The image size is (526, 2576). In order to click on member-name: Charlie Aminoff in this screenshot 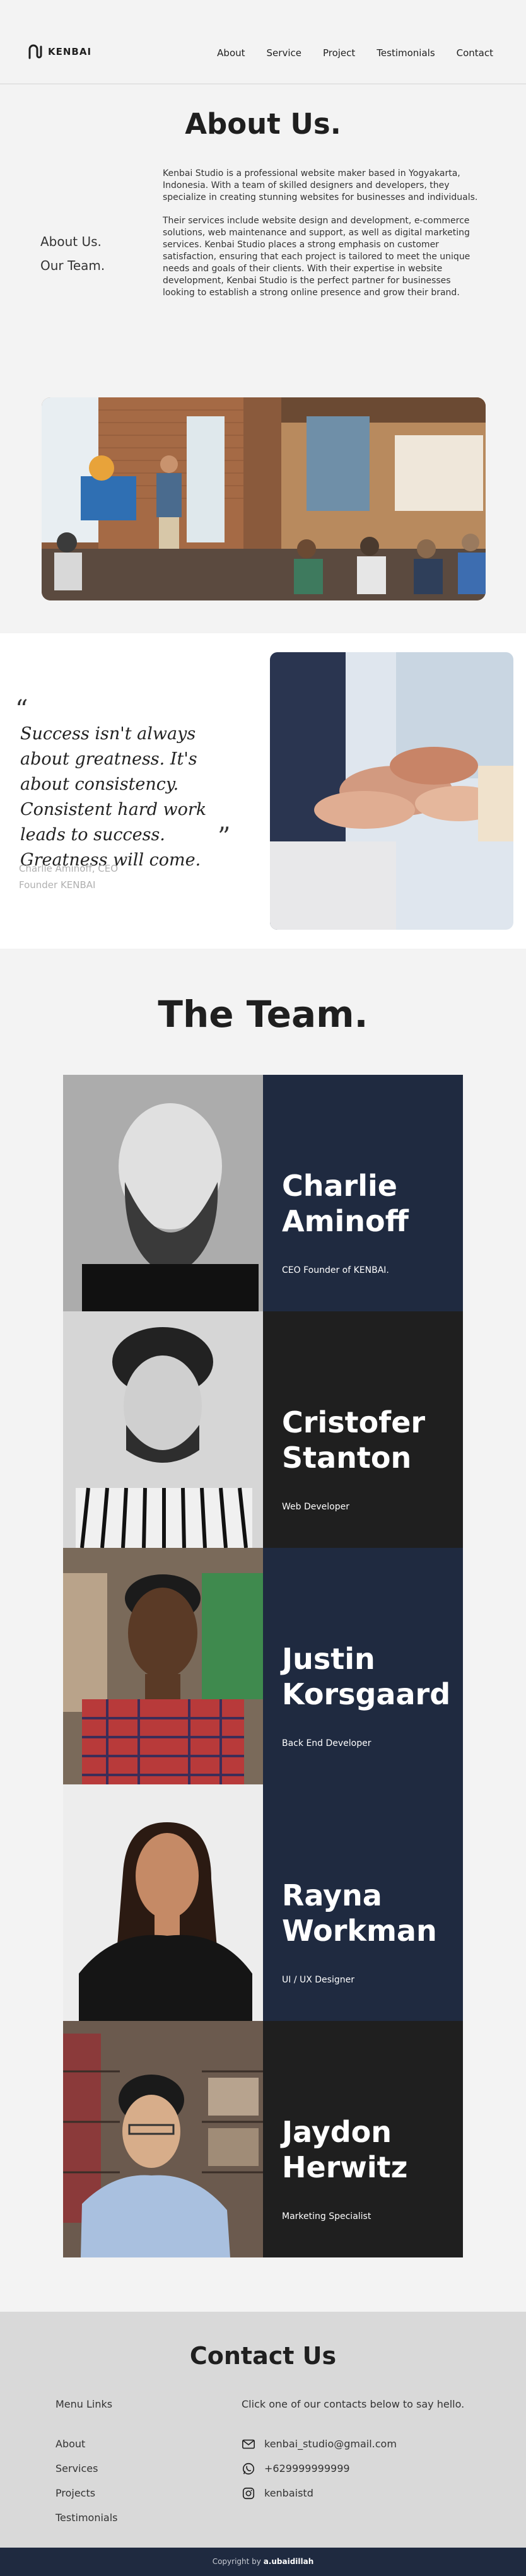, I will do `click(345, 1203)`.